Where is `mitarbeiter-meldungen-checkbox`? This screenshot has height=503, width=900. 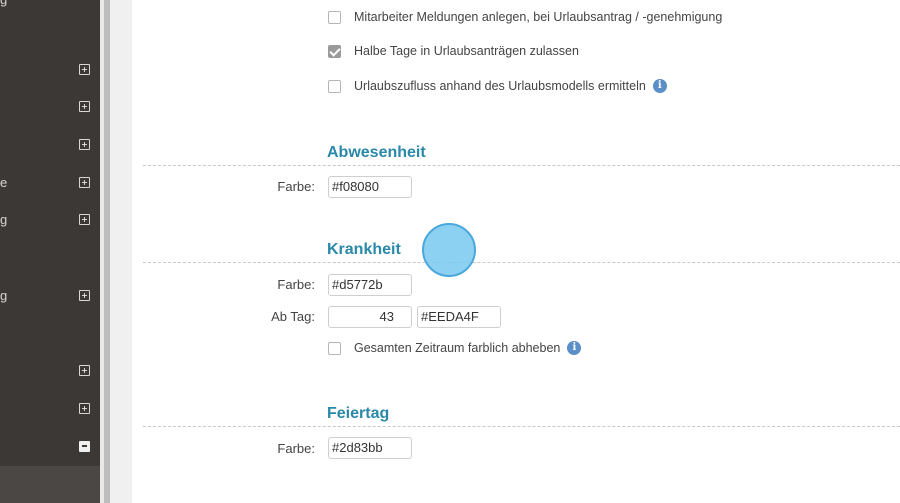 mitarbeiter-meldungen-checkbox is located at coordinates (334, 17).